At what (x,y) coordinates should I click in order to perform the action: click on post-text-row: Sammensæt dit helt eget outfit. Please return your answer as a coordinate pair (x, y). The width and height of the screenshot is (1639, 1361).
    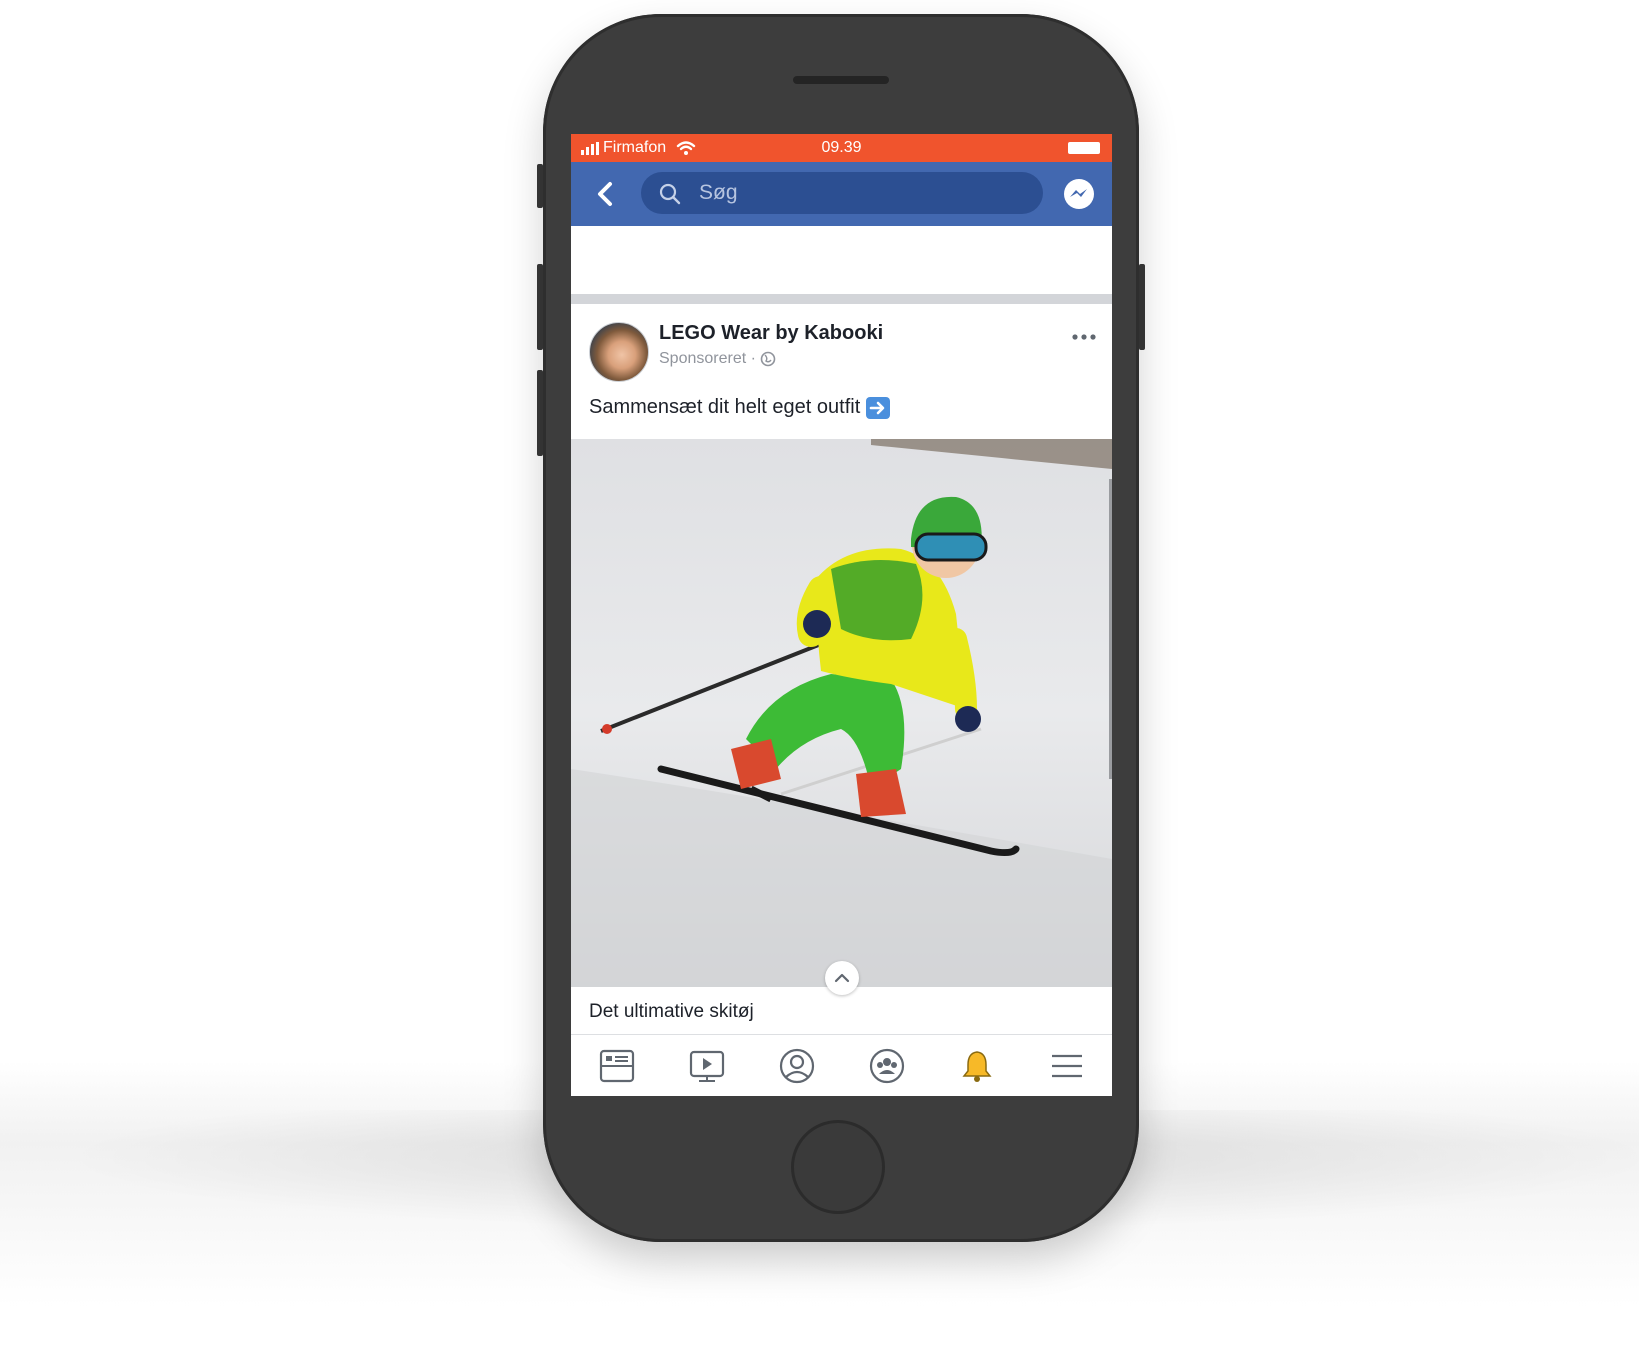
    Looking at the image, I should click on (740, 407).